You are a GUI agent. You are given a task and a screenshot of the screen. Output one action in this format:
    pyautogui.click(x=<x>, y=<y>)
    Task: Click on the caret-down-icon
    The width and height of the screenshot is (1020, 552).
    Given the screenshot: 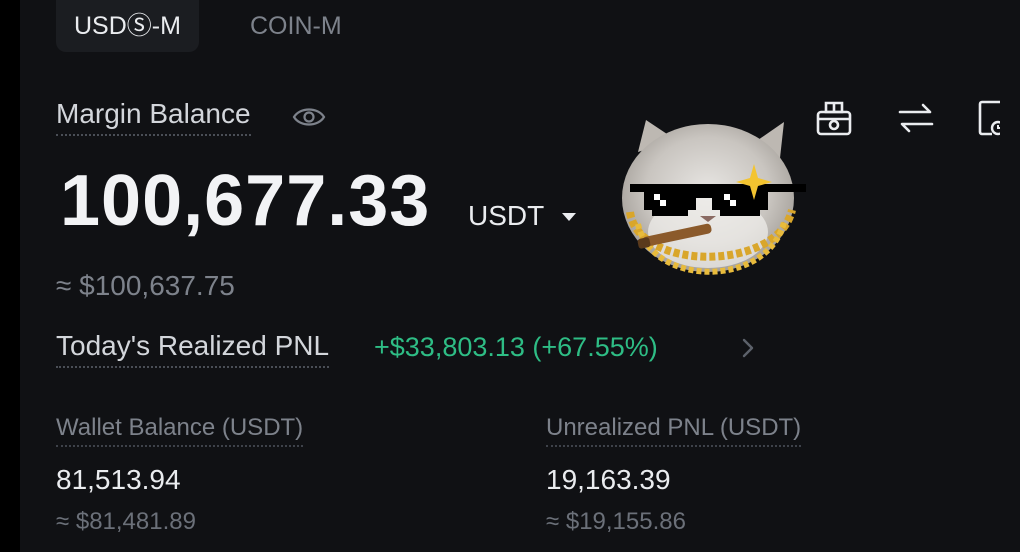 What is the action you would take?
    pyautogui.click(x=569, y=217)
    